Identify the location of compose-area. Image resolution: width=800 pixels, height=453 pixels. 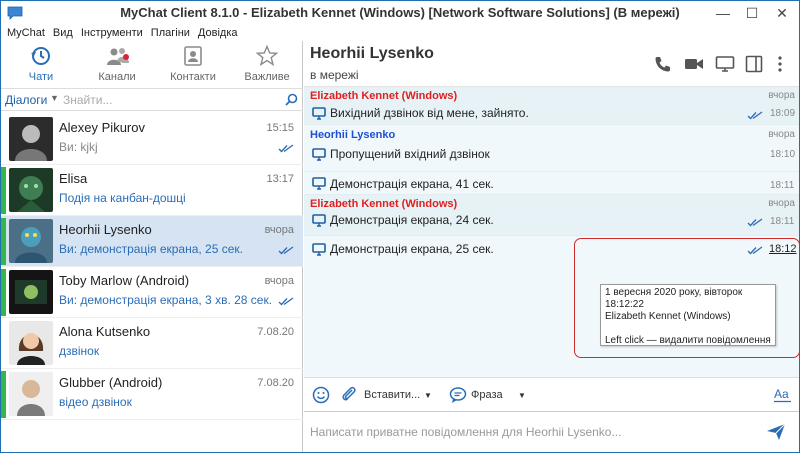
(551, 431).